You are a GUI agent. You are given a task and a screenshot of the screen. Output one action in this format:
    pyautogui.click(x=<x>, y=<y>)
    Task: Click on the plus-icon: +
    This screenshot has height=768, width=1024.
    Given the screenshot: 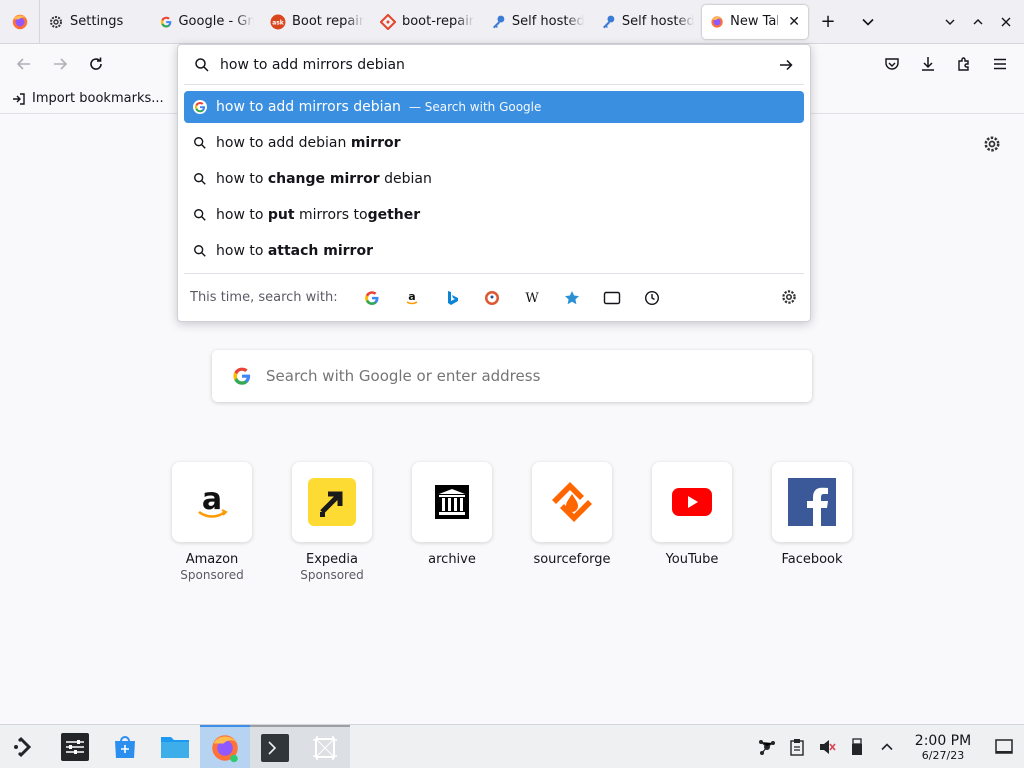 What is the action you would take?
    pyautogui.click(x=828, y=21)
    